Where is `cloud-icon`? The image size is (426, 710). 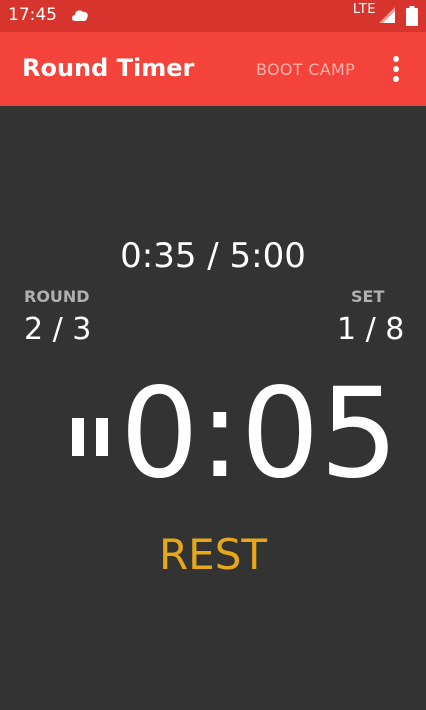
cloud-icon is located at coordinates (80, 15).